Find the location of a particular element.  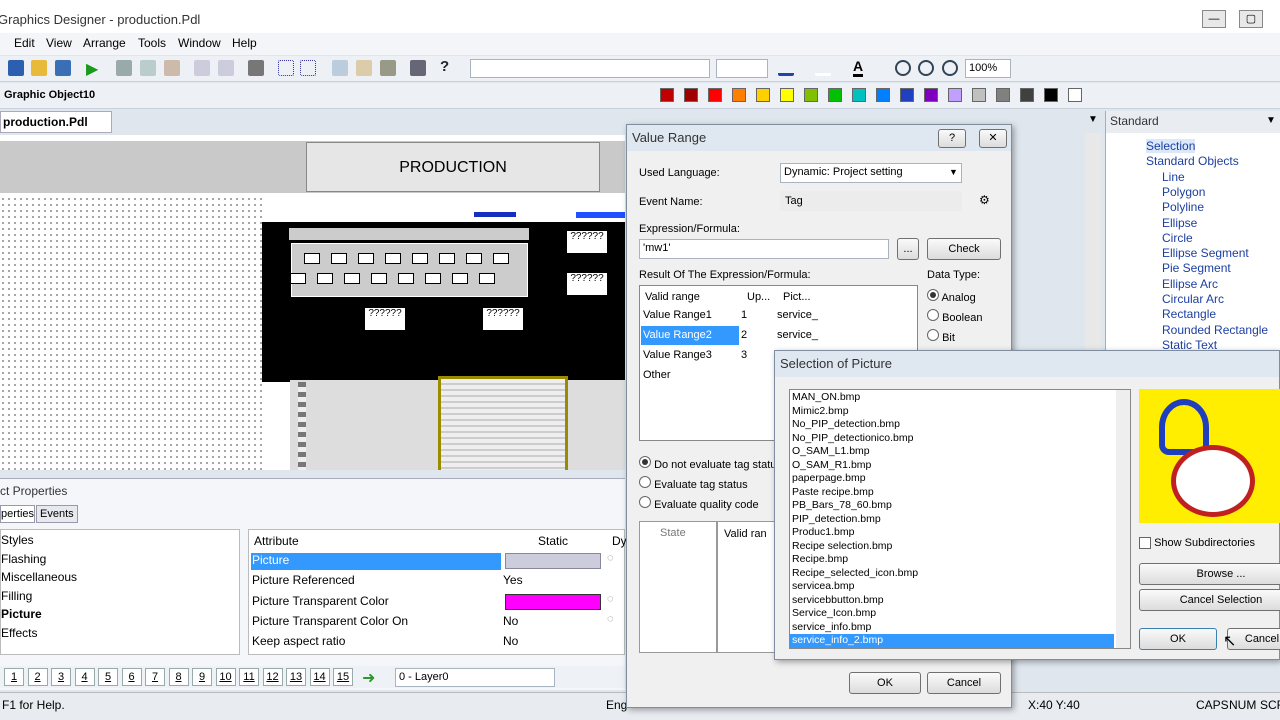

valid-range-list: Valid ran is located at coordinates (747, 587).